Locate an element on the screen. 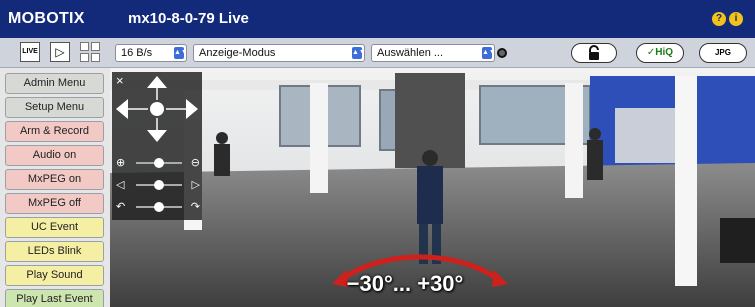 This screenshot has height=307, width=755. display-mode-select: Anzeige-Modus ▲▼ is located at coordinates (279, 53).